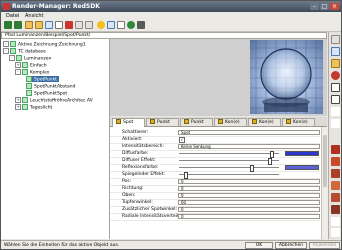 The height and width of the screenshot is (250, 342). Describe the element at coordinates (335, 75) in the screenshot. I see `render-sphere-icon` at that location.